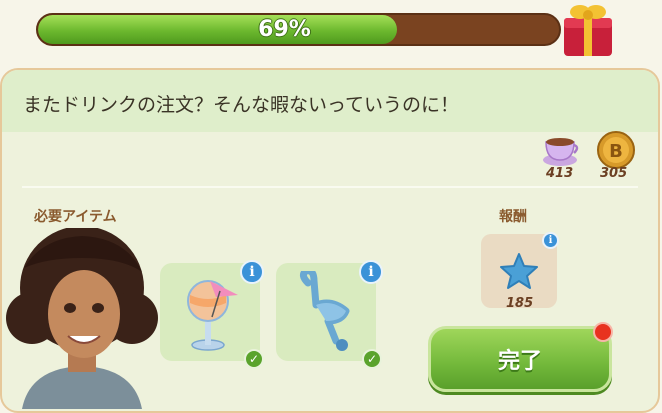 The image size is (662, 413). What do you see at coordinates (75, 217) in the screenshot?
I see `required-items-label: 必要アイテム` at bounding box center [75, 217].